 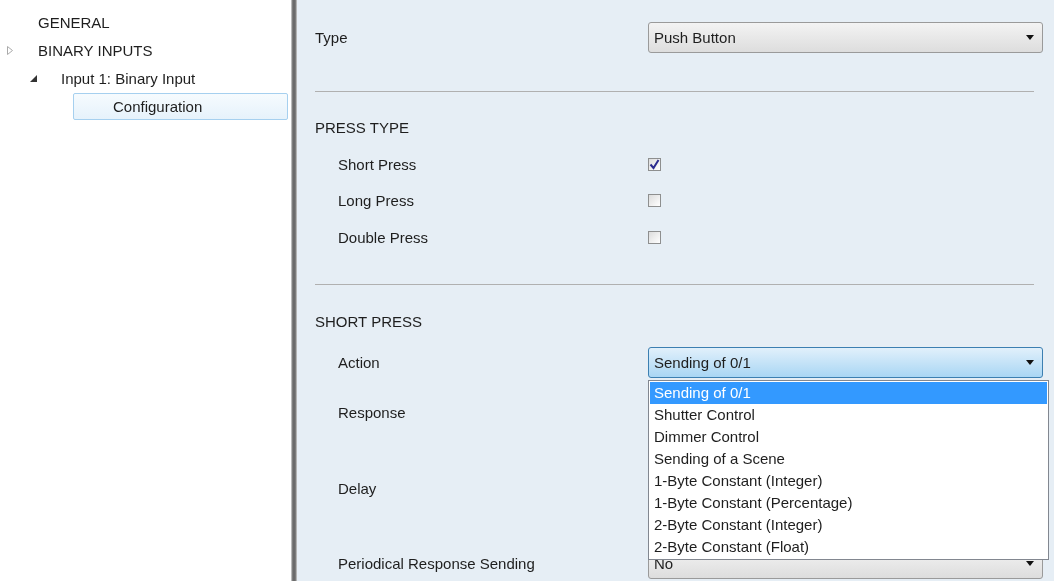 I want to click on tree-item: BINARY INPUTS, so click(x=95, y=50).